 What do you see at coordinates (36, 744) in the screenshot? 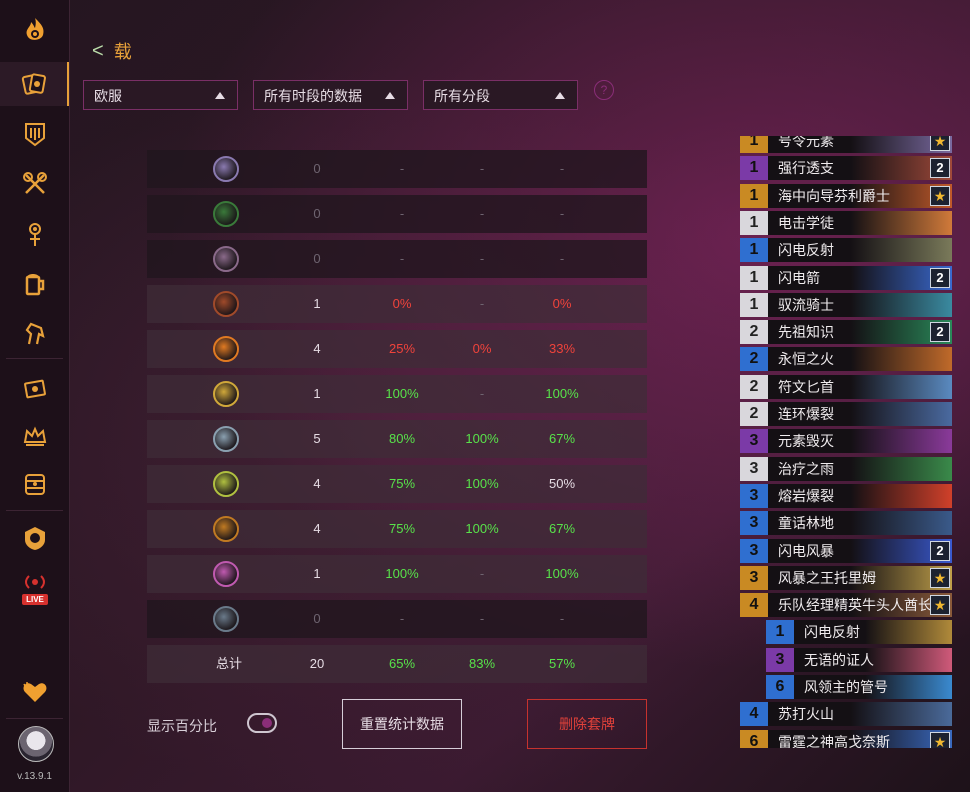
I see `avatar` at bounding box center [36, 744].